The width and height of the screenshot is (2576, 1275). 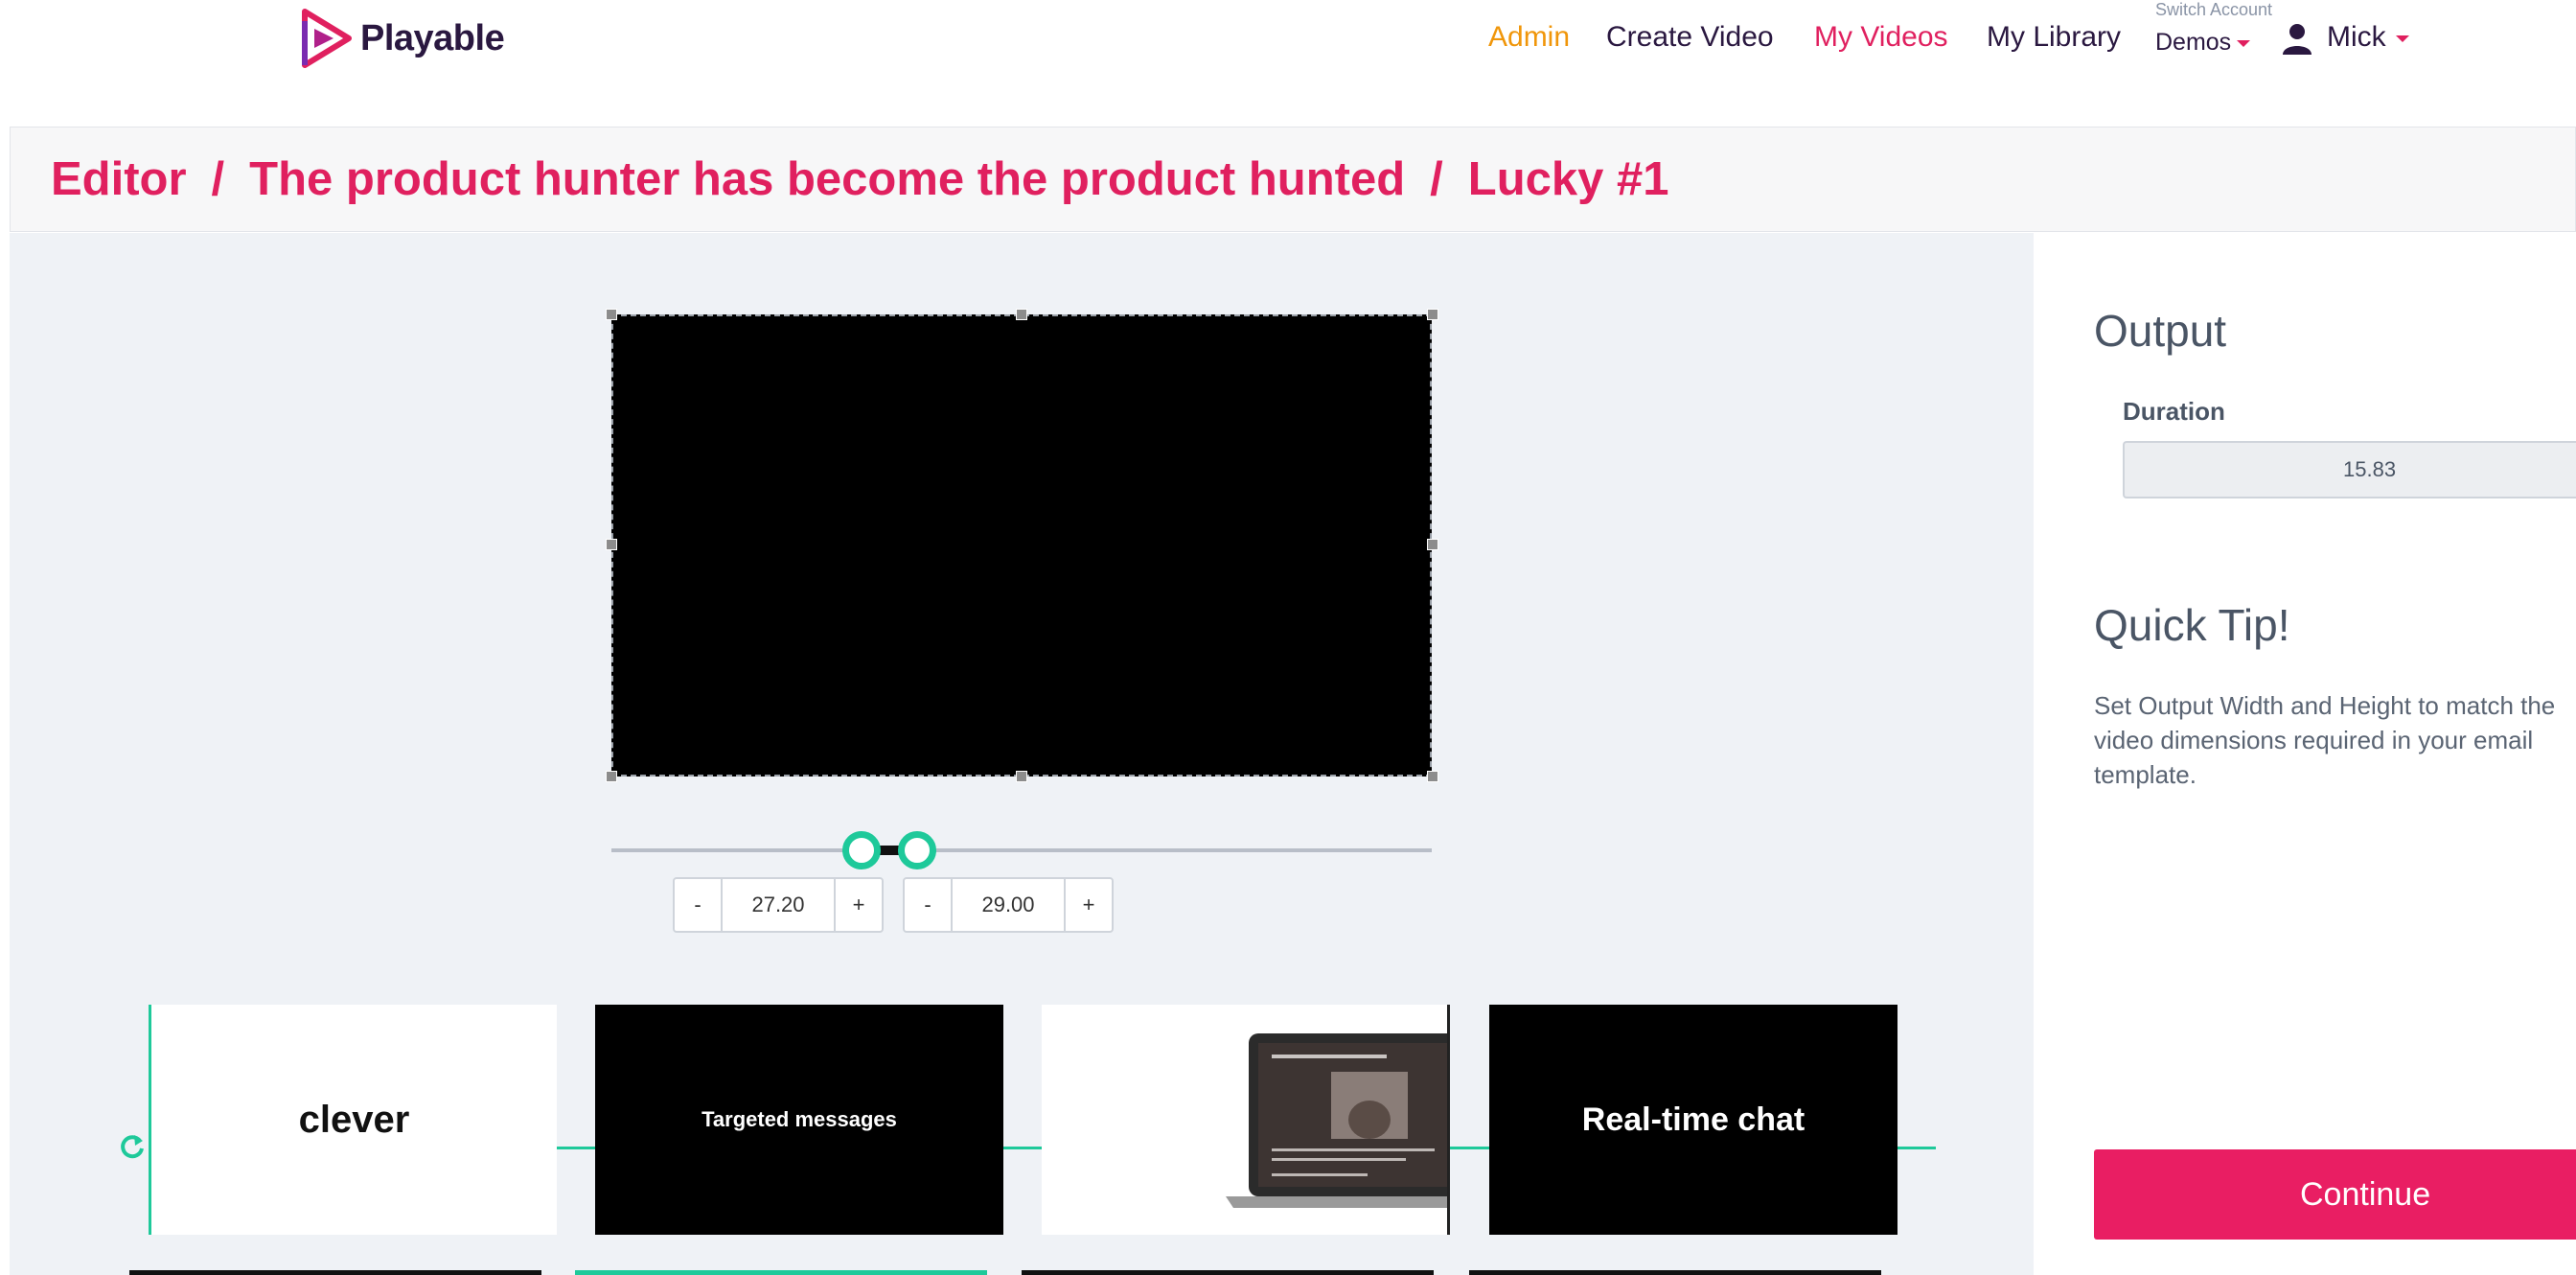 What do you see at coordinates (327, 39) in the screenshot?
I see `playable-logo-icon` at bounding box center [327, 39].